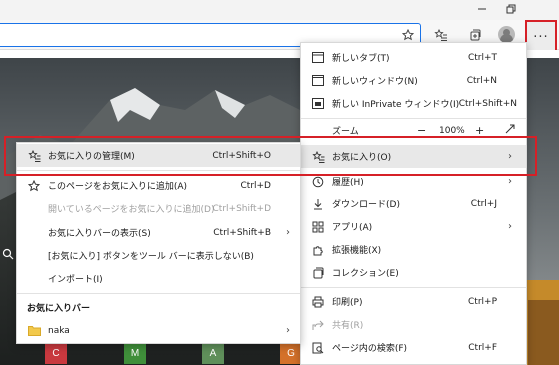  What do you see at coordinates (158, 155) in the screenshot?
I see `menu-item-manage-favorites: お気に入りの管理(M) Ctrl+Shift+O` at bounding box center [158, 155].